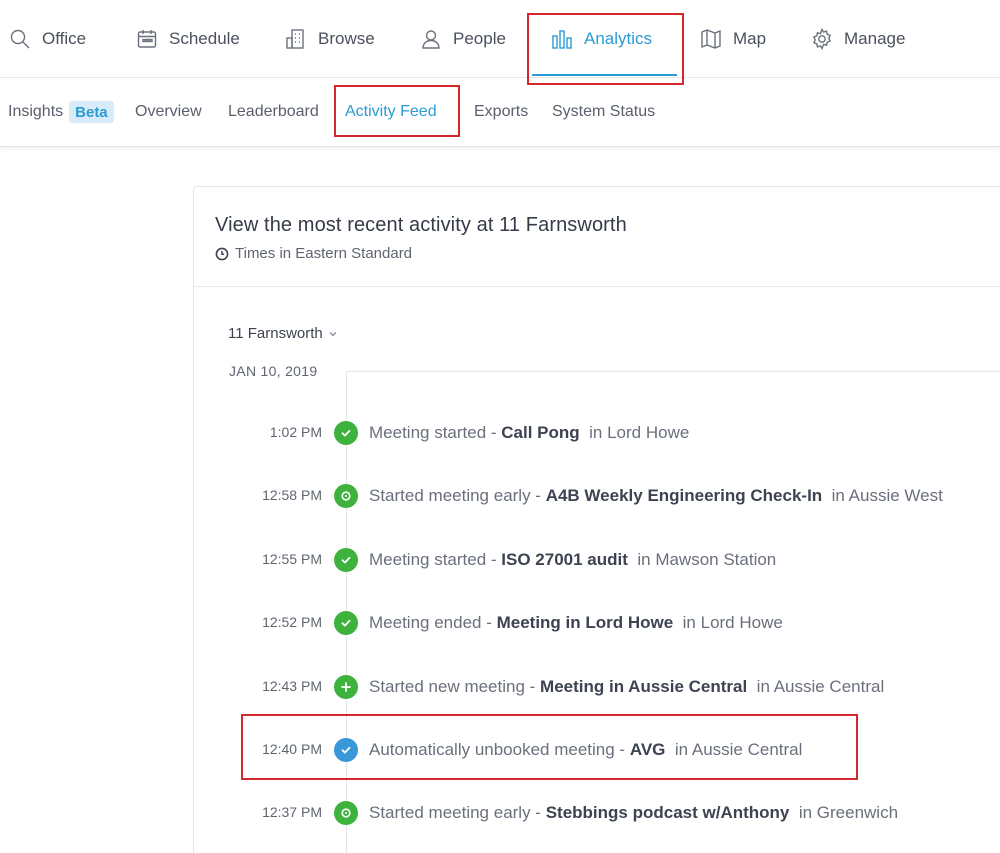  I want to click on event-time: 12:40 PM, so click(292, 749).